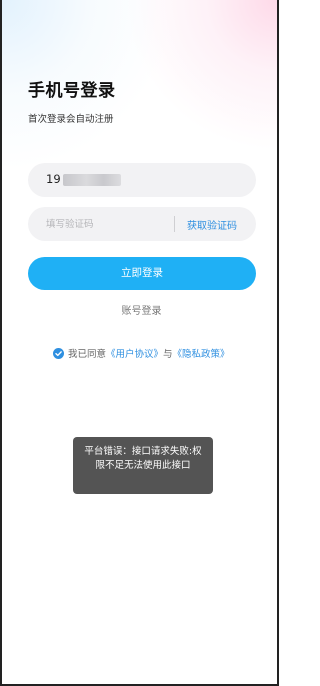 The width and height of the screenshot is (320, 686). What do you see at coordinates (87, 354) in the screenshot?
I see `agreement-prefix: 我已同意` at bounding box center [87, 354].